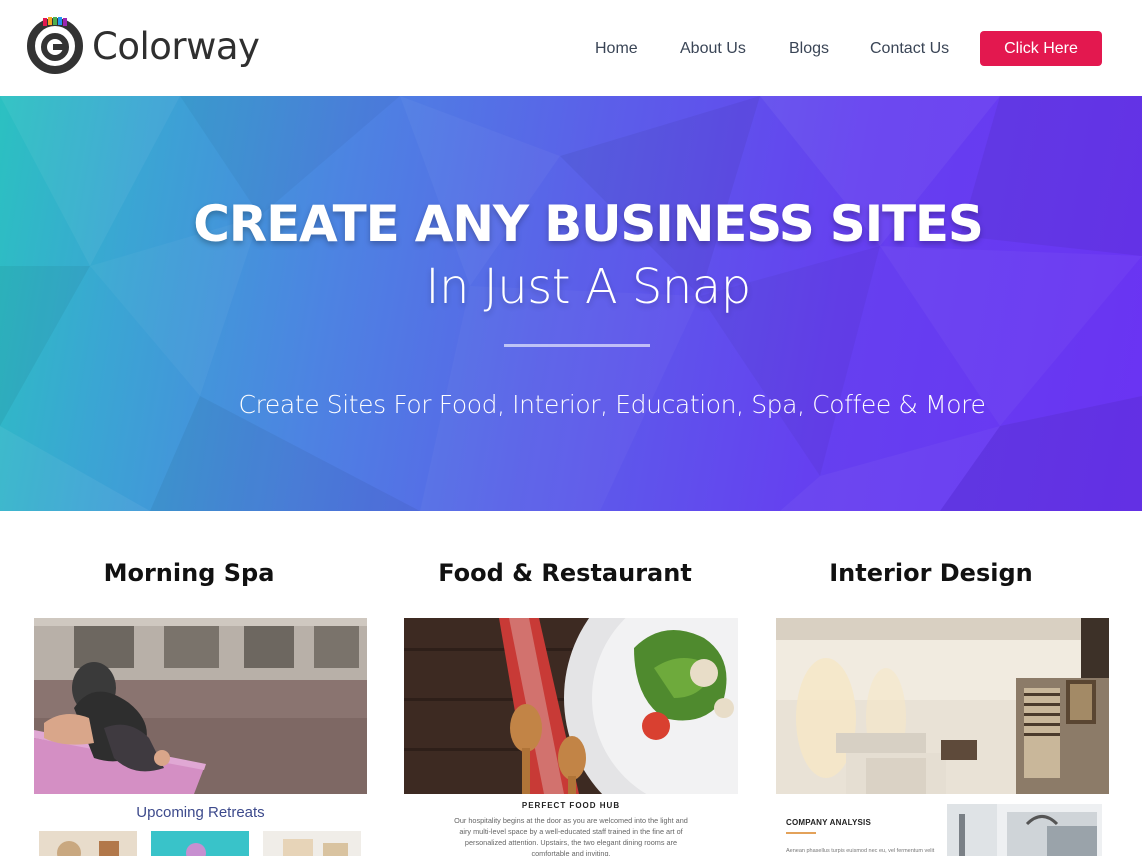  Describe the element at coordinates (1041, 48) in the screenshot. I see `click-here-button: Click Here` at that location.